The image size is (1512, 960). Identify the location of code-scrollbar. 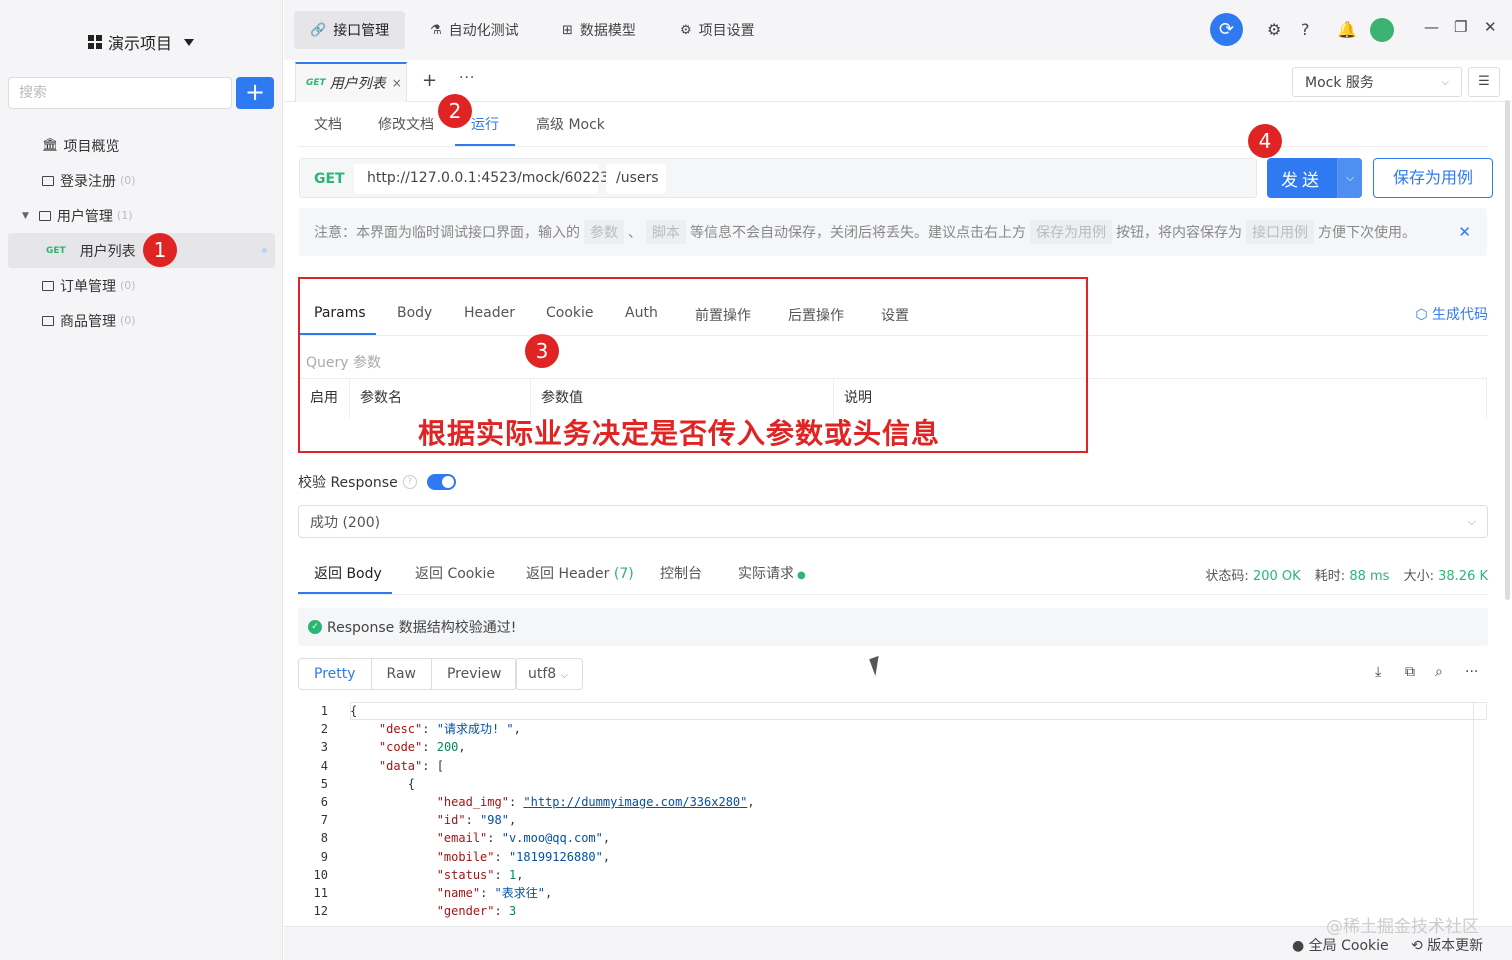
(1473, 814).